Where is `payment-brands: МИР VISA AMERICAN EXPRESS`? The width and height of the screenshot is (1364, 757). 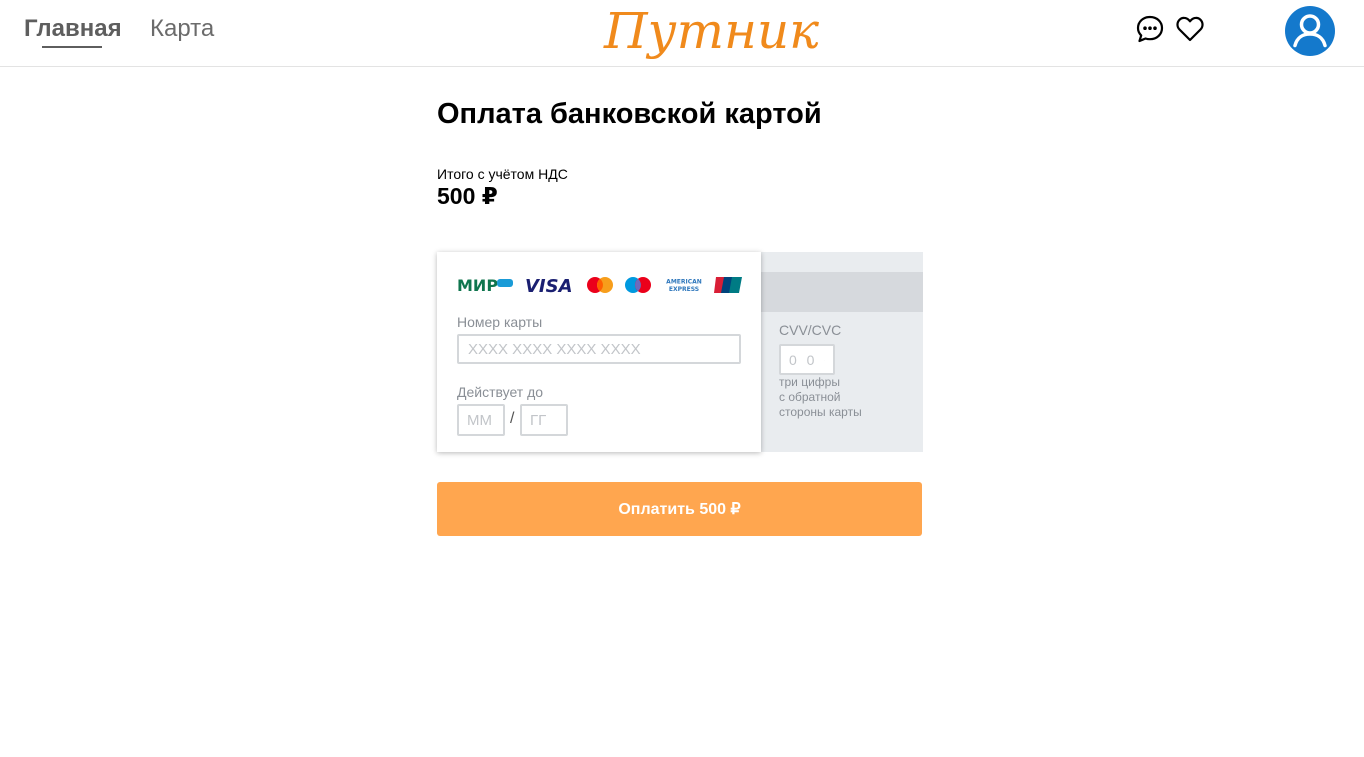
payment-brands: МИР VISA AMERICAN EXPRESS is located at coordinates (602, 285).